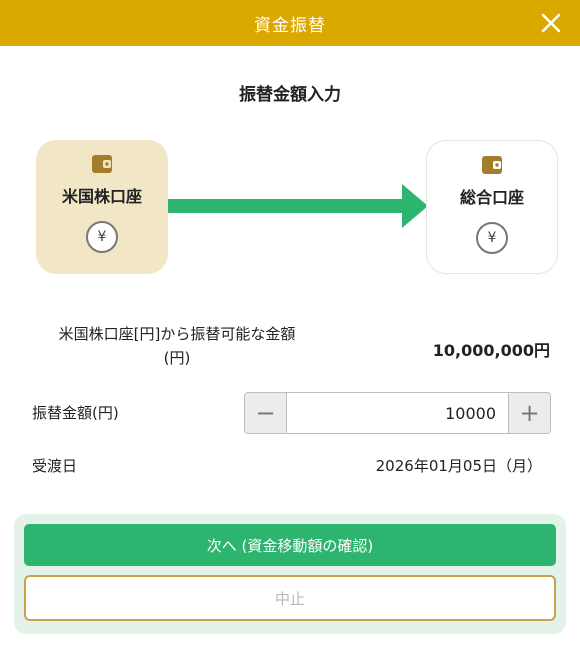 The image size is (580, 647). I want to click on modal-title: 資金振替, so click(290, 25).